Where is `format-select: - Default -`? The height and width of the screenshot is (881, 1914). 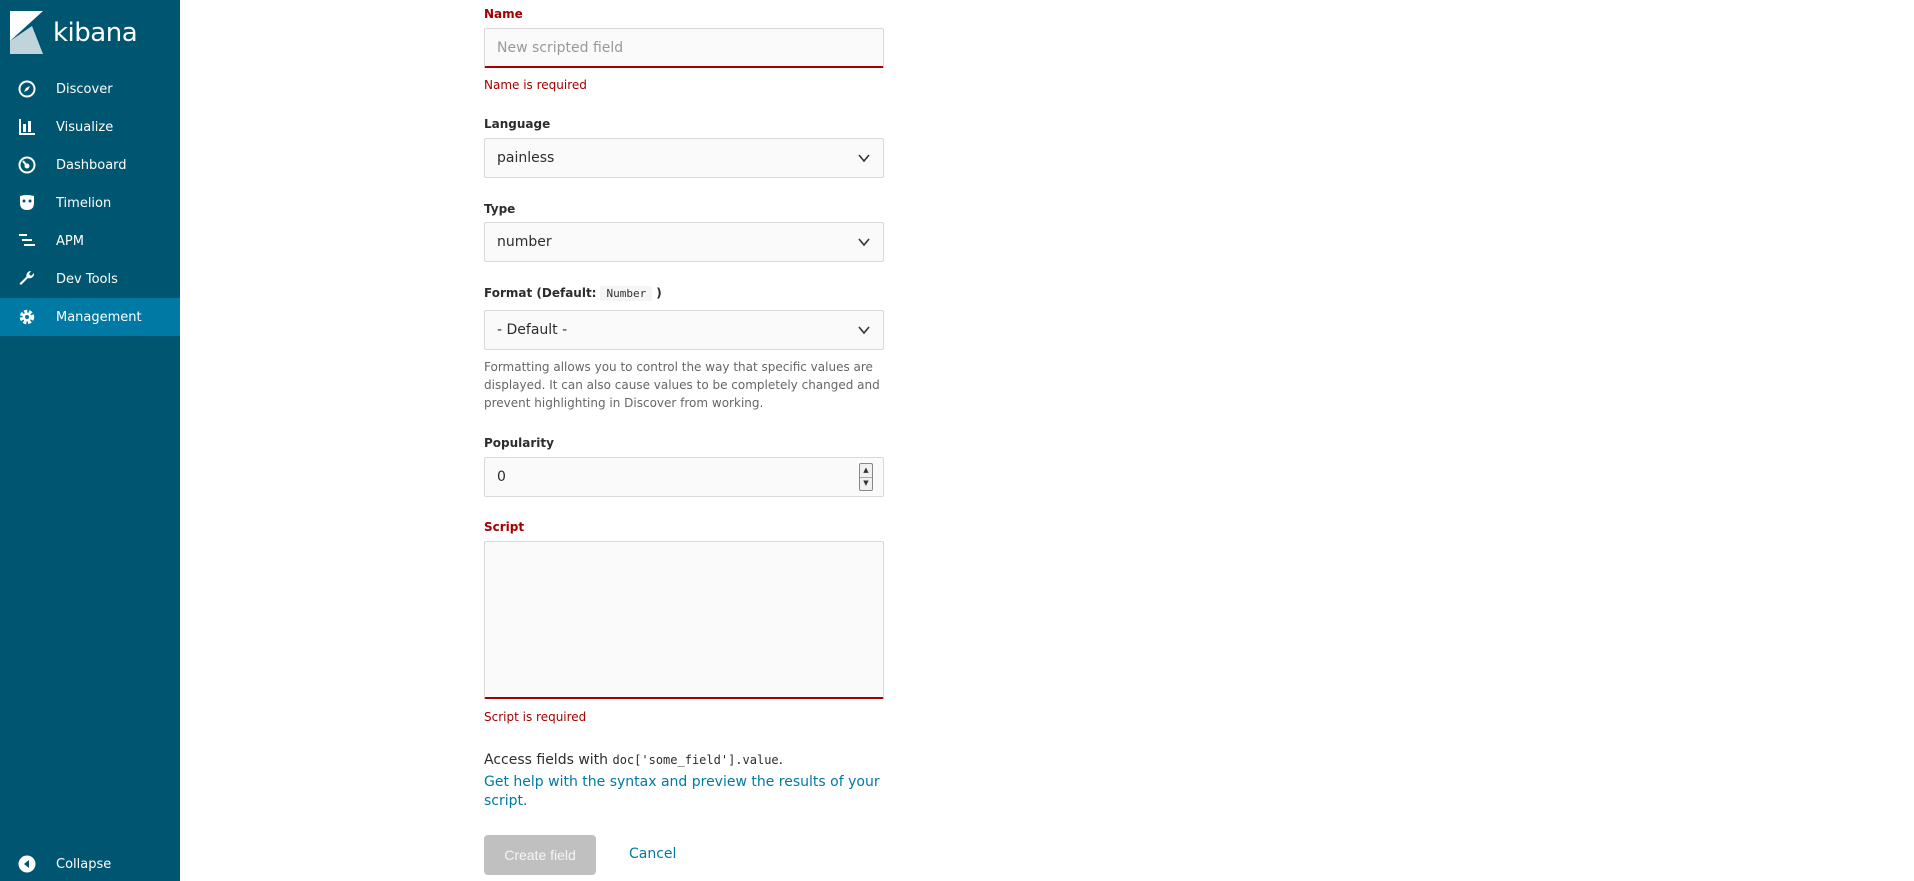
format-select: - Default - is located at coordinates (684, 330).